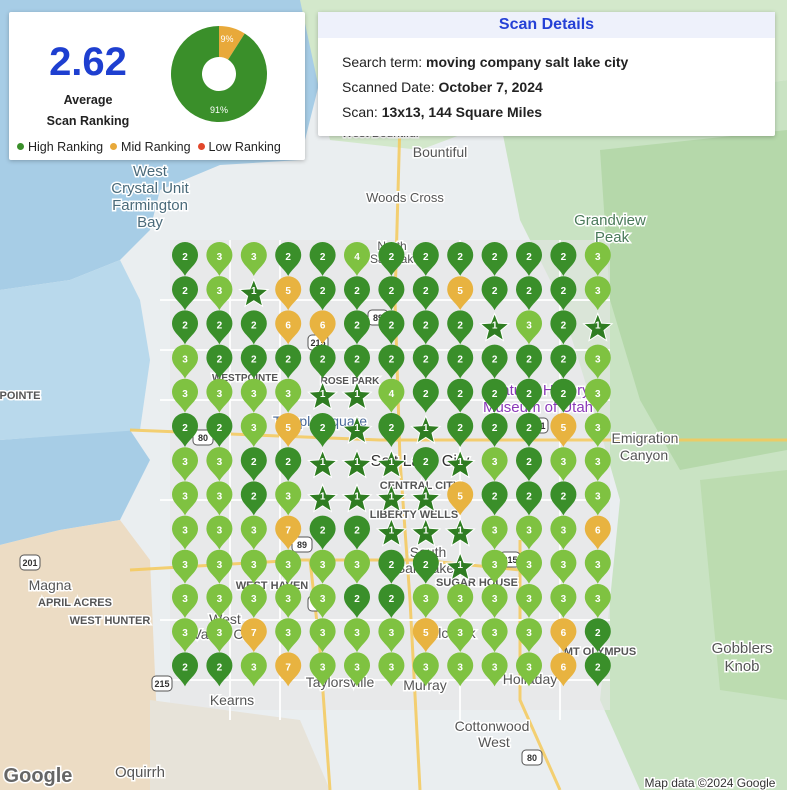  What do you see at coordinates (150, 171) in the screenshot?
I see `map-label: West` at bounding box center [150, 171].